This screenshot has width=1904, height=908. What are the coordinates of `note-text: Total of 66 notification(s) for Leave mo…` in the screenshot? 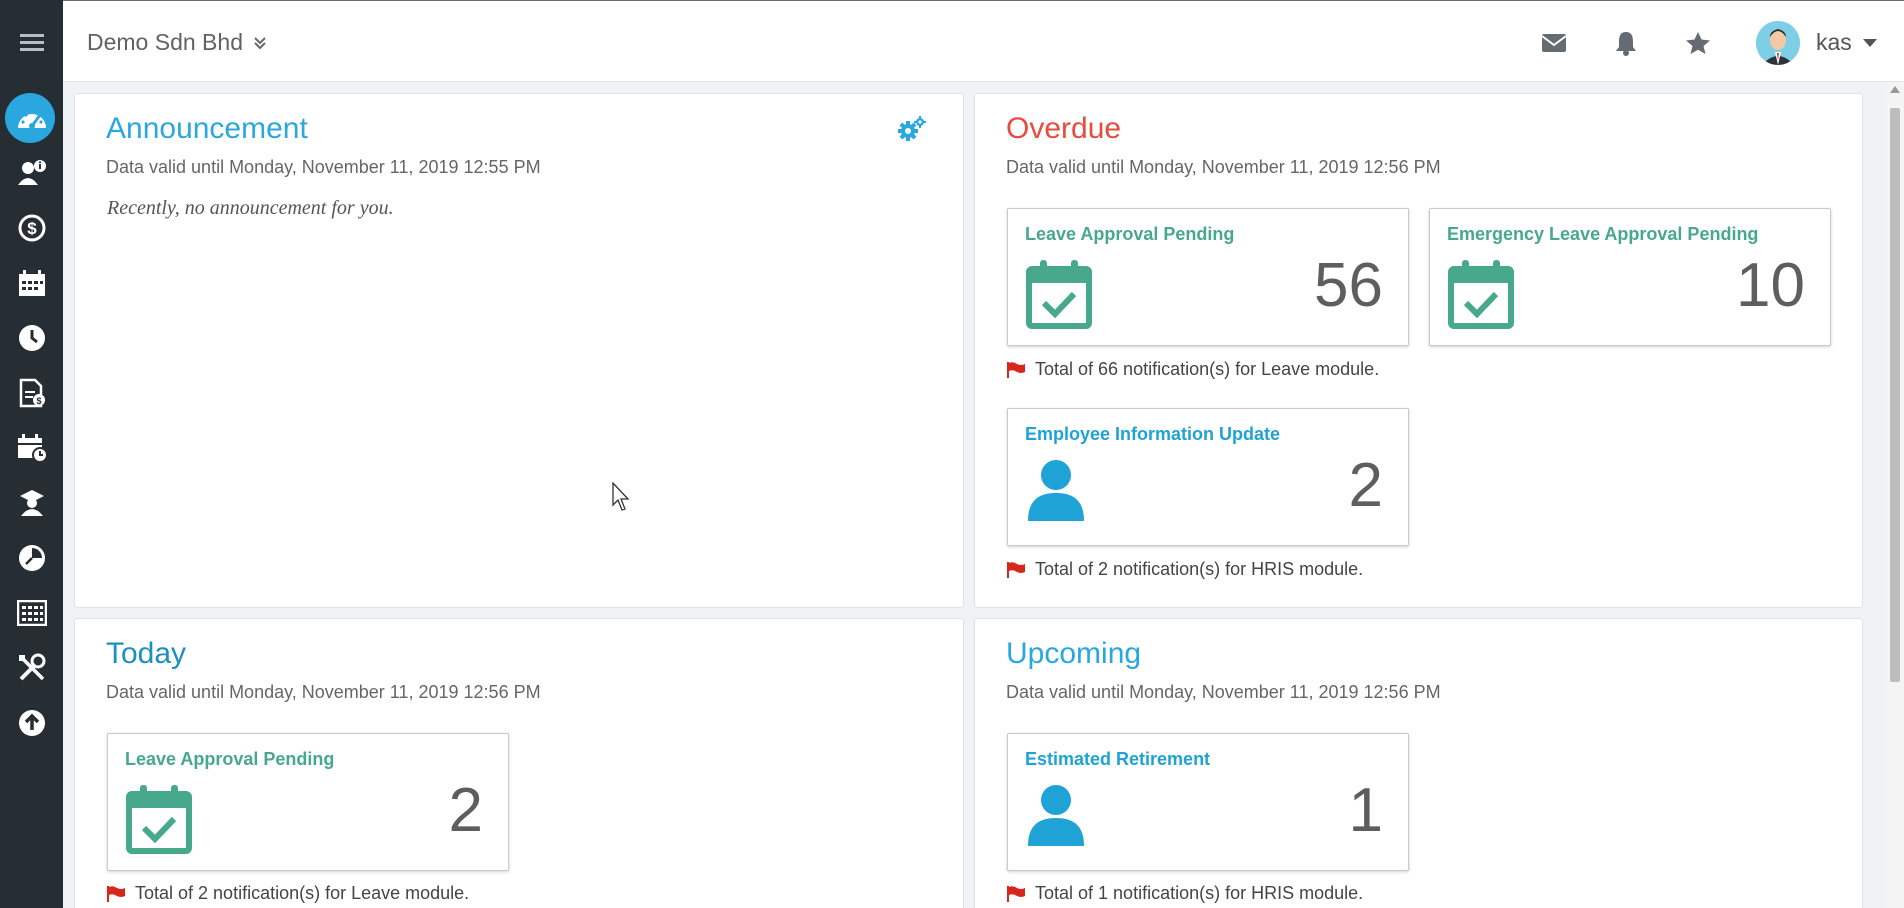 It's located at (1207, 369).